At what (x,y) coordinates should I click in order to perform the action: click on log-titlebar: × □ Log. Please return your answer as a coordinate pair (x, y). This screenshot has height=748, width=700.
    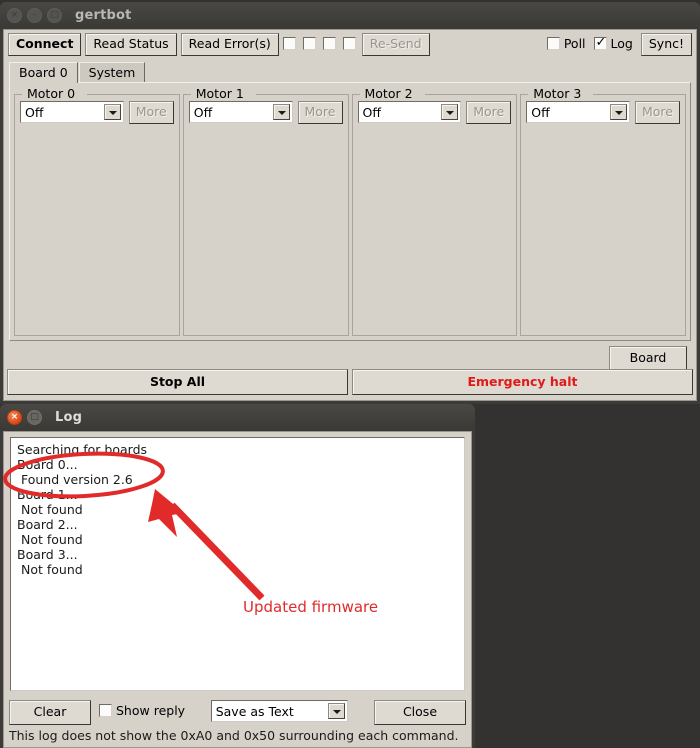
    Looking at the image, I should click on (237, 417).